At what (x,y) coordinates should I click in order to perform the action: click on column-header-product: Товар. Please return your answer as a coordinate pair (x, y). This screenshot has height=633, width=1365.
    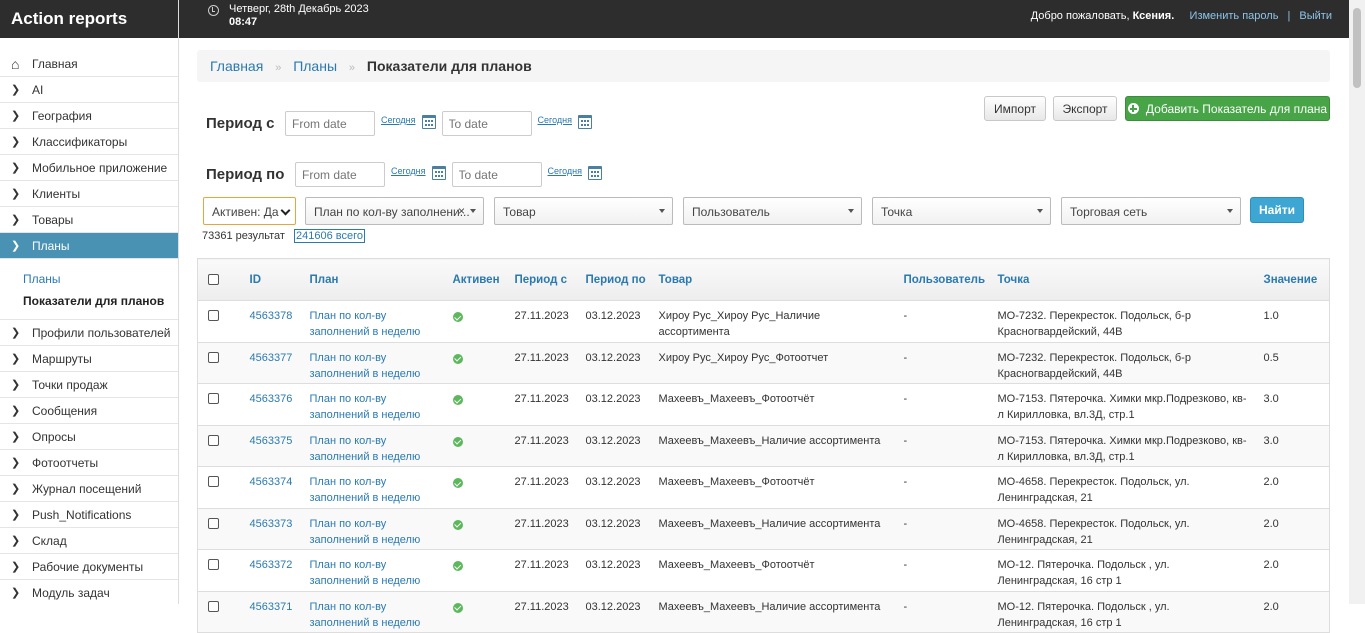
    Looking at the image, I should click on (775, 279).